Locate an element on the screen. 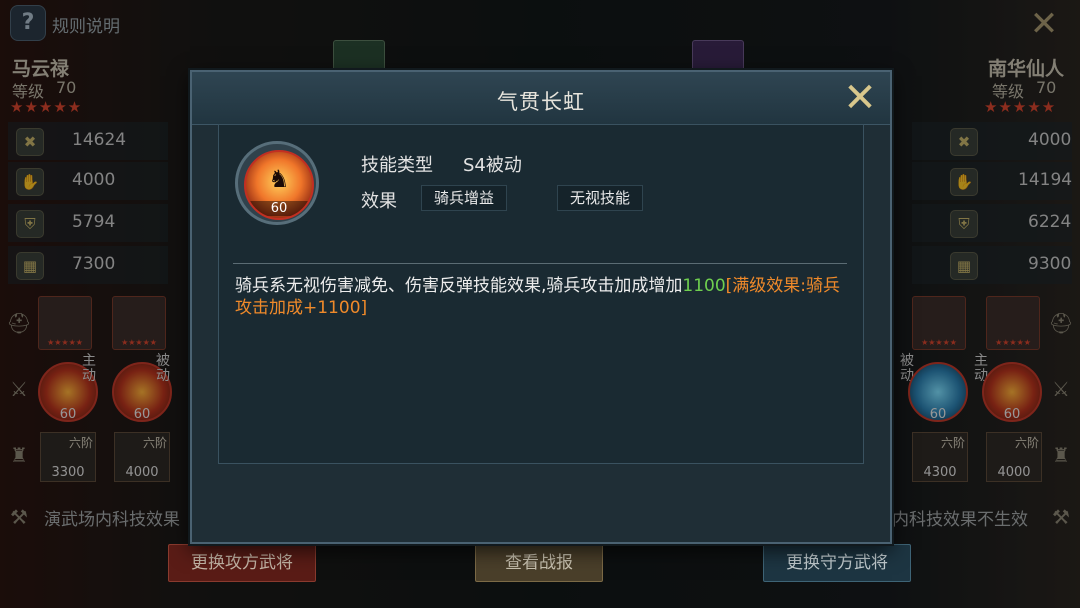 This screenshot has width=1080, height=608. skill-icon-frame: ♞ 60 is located at coordinates (277, 183).